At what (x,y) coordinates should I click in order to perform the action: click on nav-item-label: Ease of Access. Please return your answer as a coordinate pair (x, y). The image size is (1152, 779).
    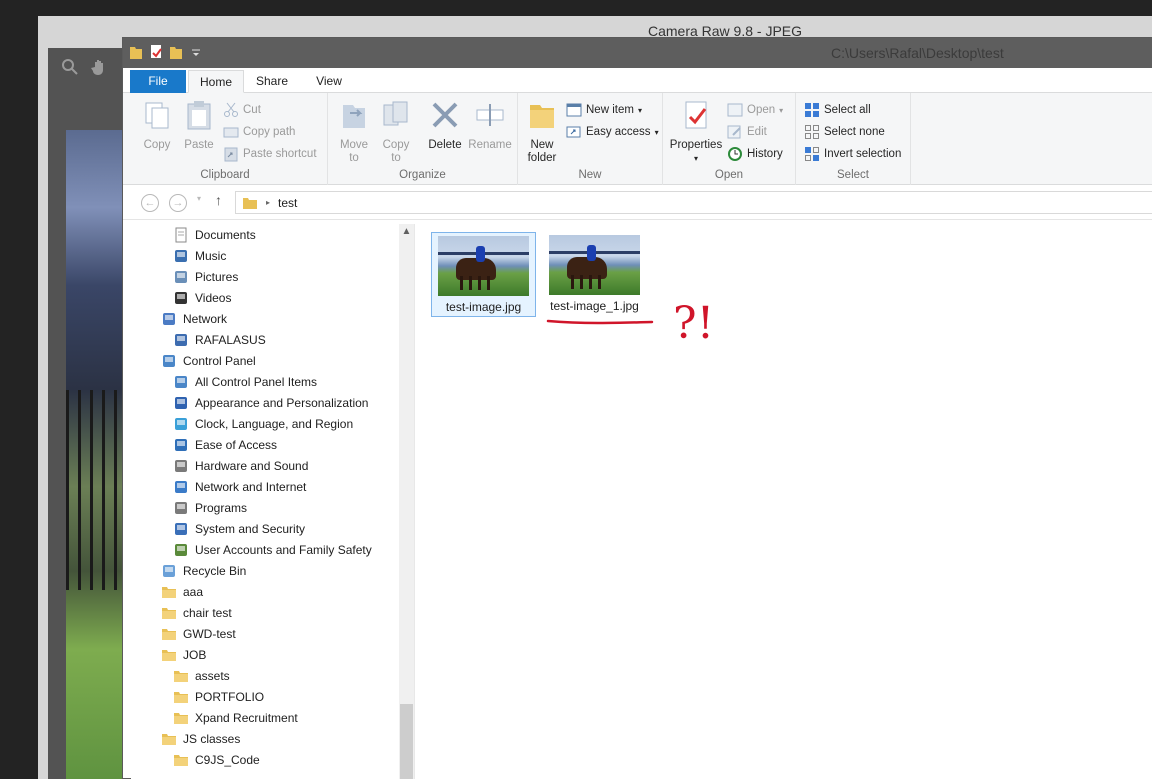
    Looking at the image, I should click on (236, 444).